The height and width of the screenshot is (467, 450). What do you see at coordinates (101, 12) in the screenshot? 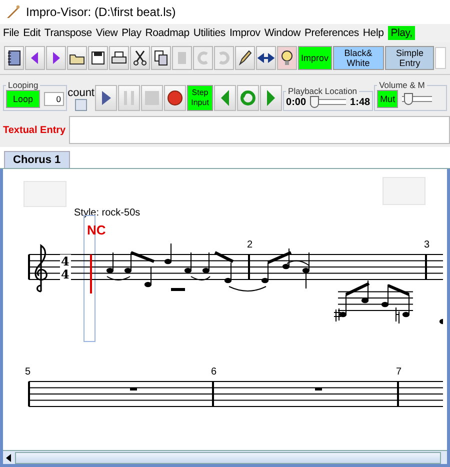
I see `window-title: Impro-Visor: (D:\first beat.ls)` at bounding box center [101, 12].